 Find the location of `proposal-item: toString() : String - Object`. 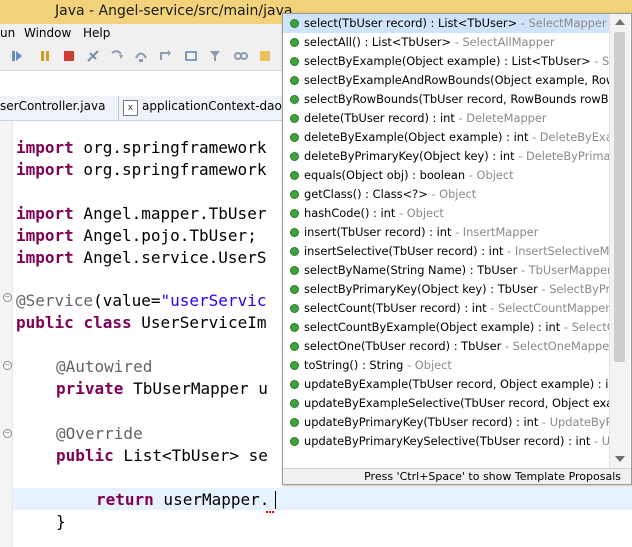

proposal-item: toString() : String - Object is located at coordinates (446, 365).